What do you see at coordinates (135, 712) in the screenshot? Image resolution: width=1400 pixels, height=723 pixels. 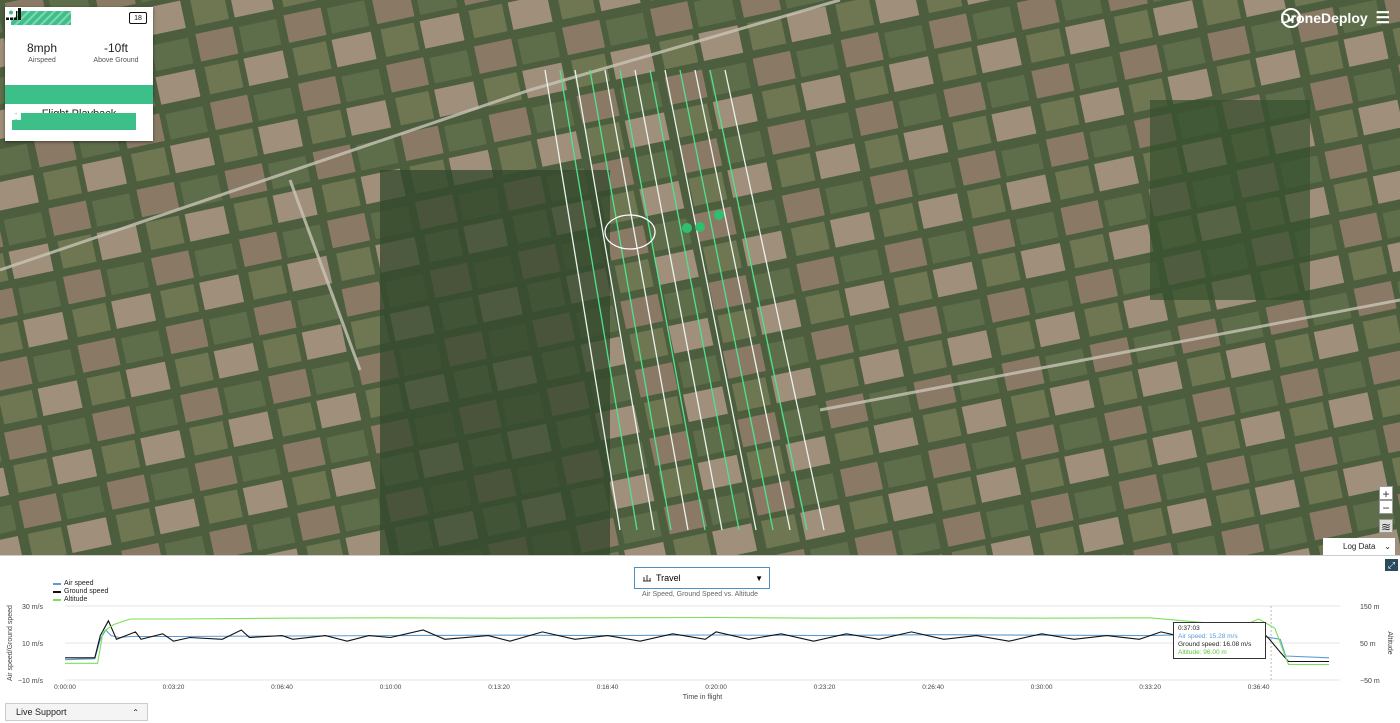 I see `chevron-up-icon: ⌃` at bounding box center [135, 712].